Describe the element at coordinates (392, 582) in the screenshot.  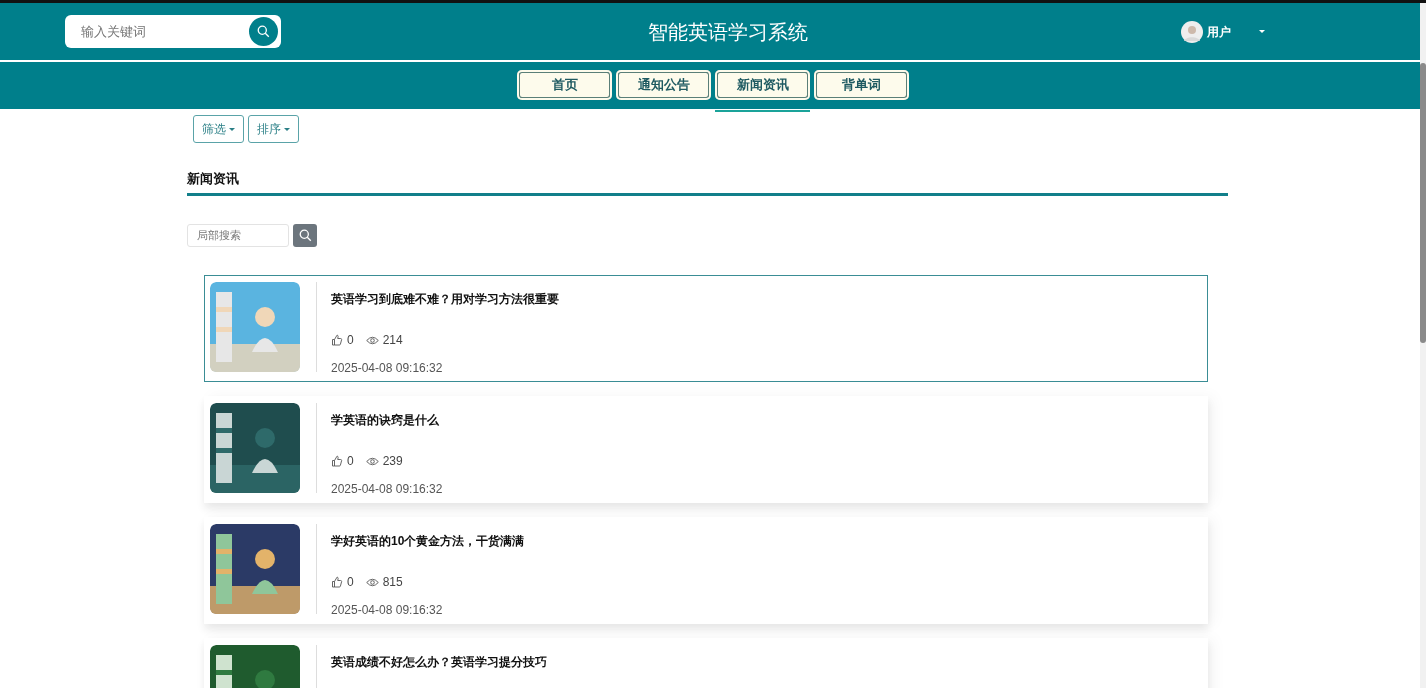
I see `view-count: 815` at that location.